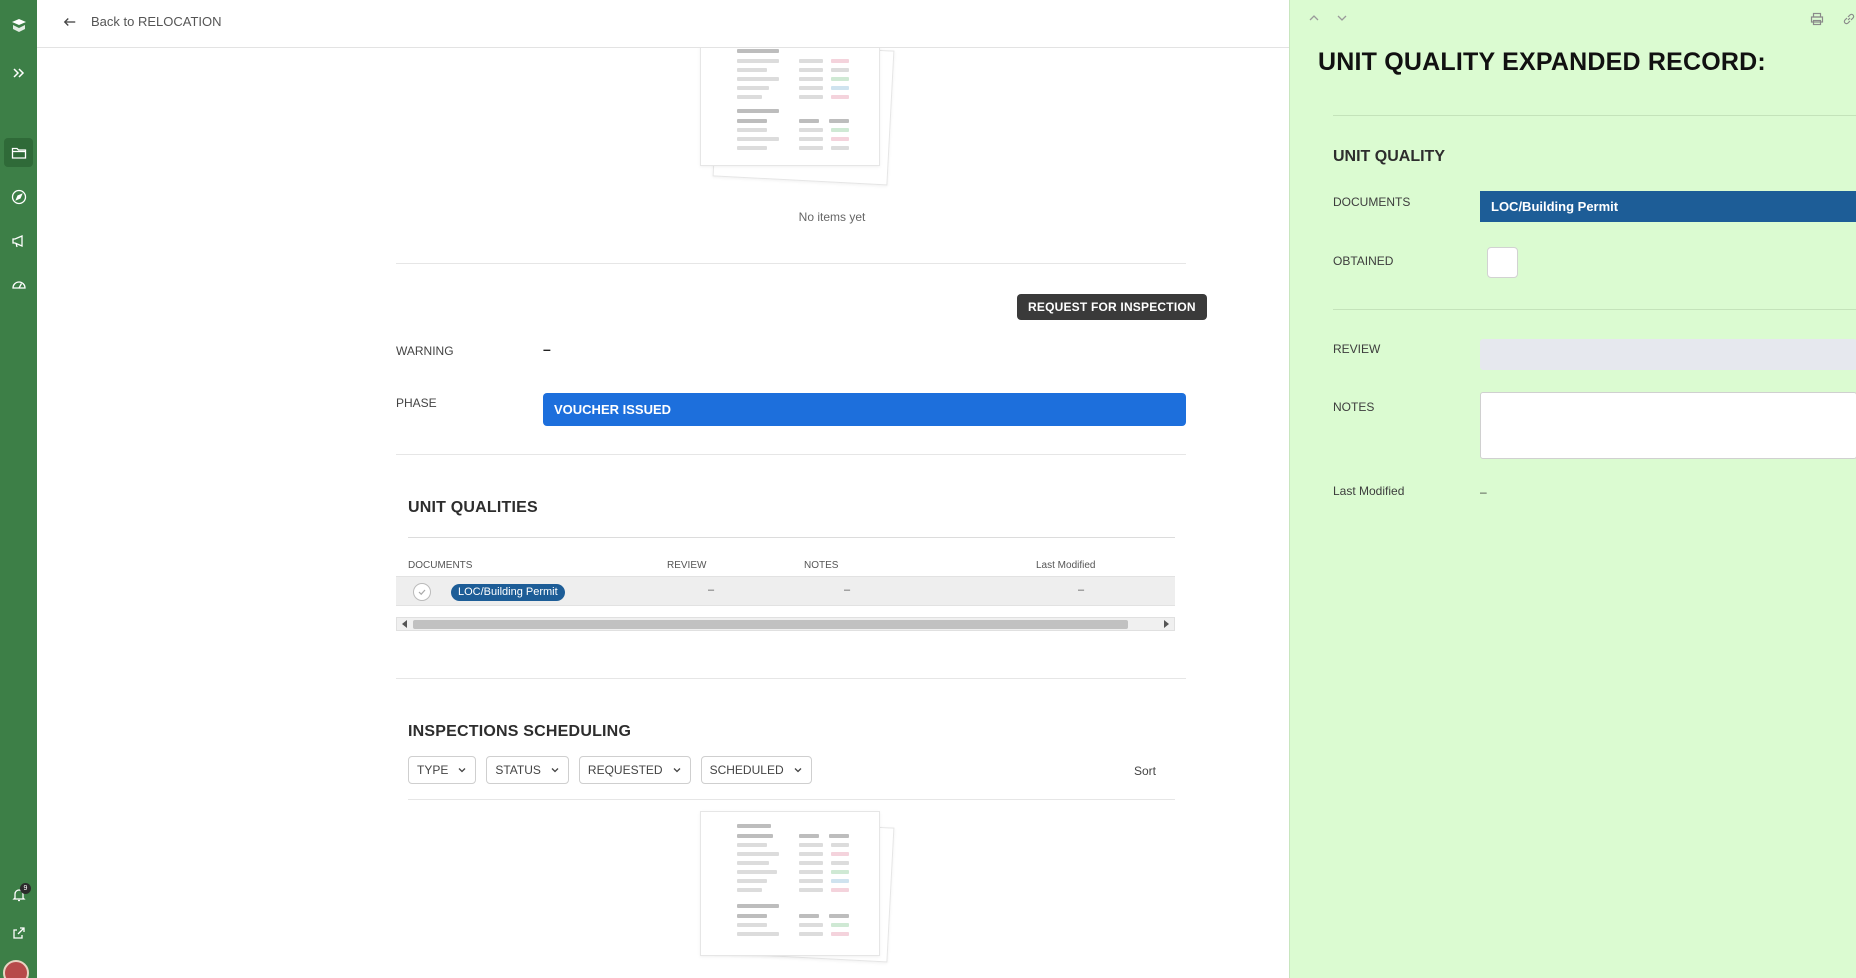 This screenshot has width=1856, height=978. Describe the element at coordinates (1849, 19) in the screenshot. I see `link-icon` at that location.